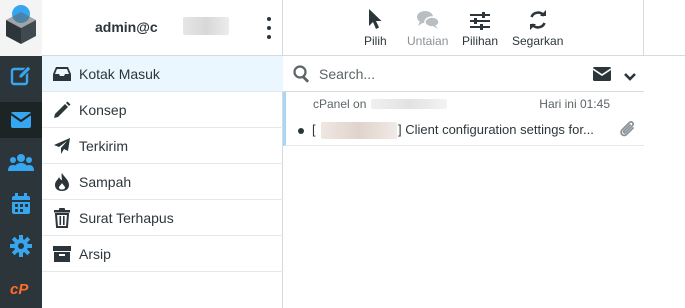  What do you see at coordinates (538, 17) in the screenshot?
I see `refresh-icon` at bounding box center [538, 17].